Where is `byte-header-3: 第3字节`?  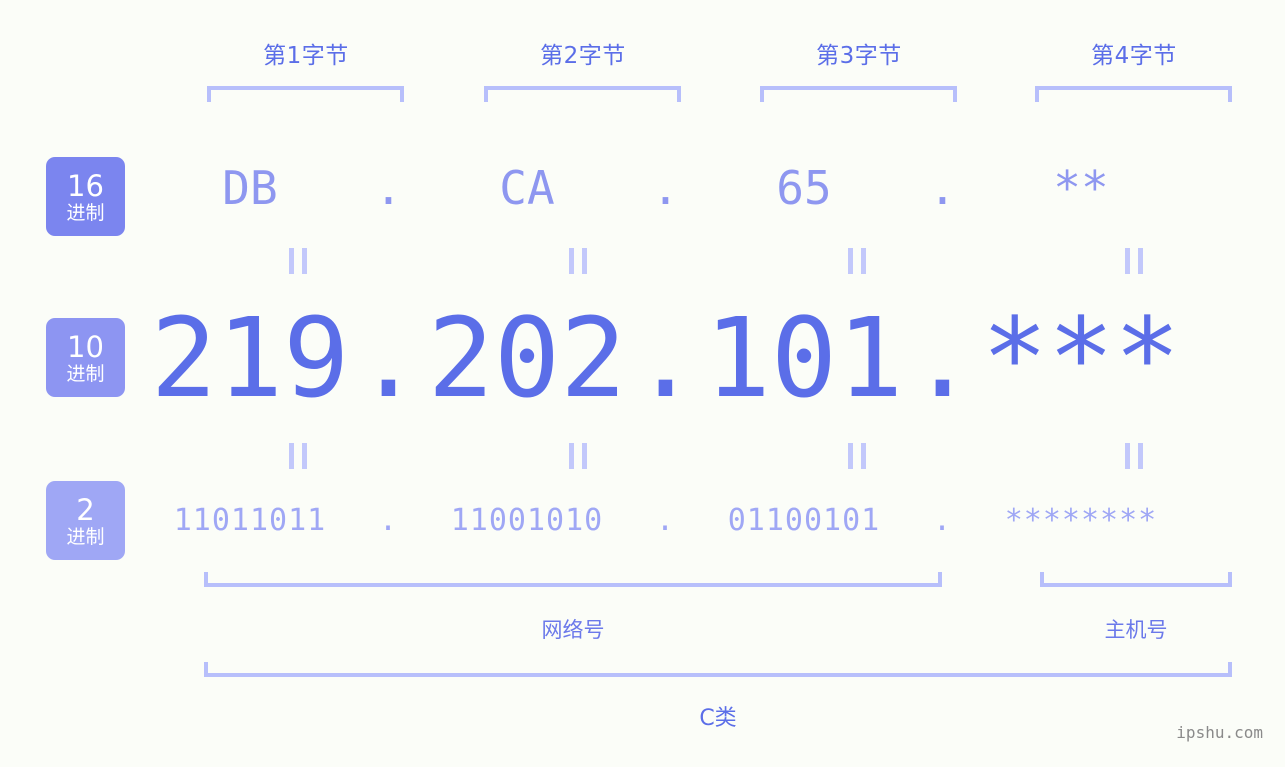
byte-header-3: 第3字节 is located at coordinates (859, 56).